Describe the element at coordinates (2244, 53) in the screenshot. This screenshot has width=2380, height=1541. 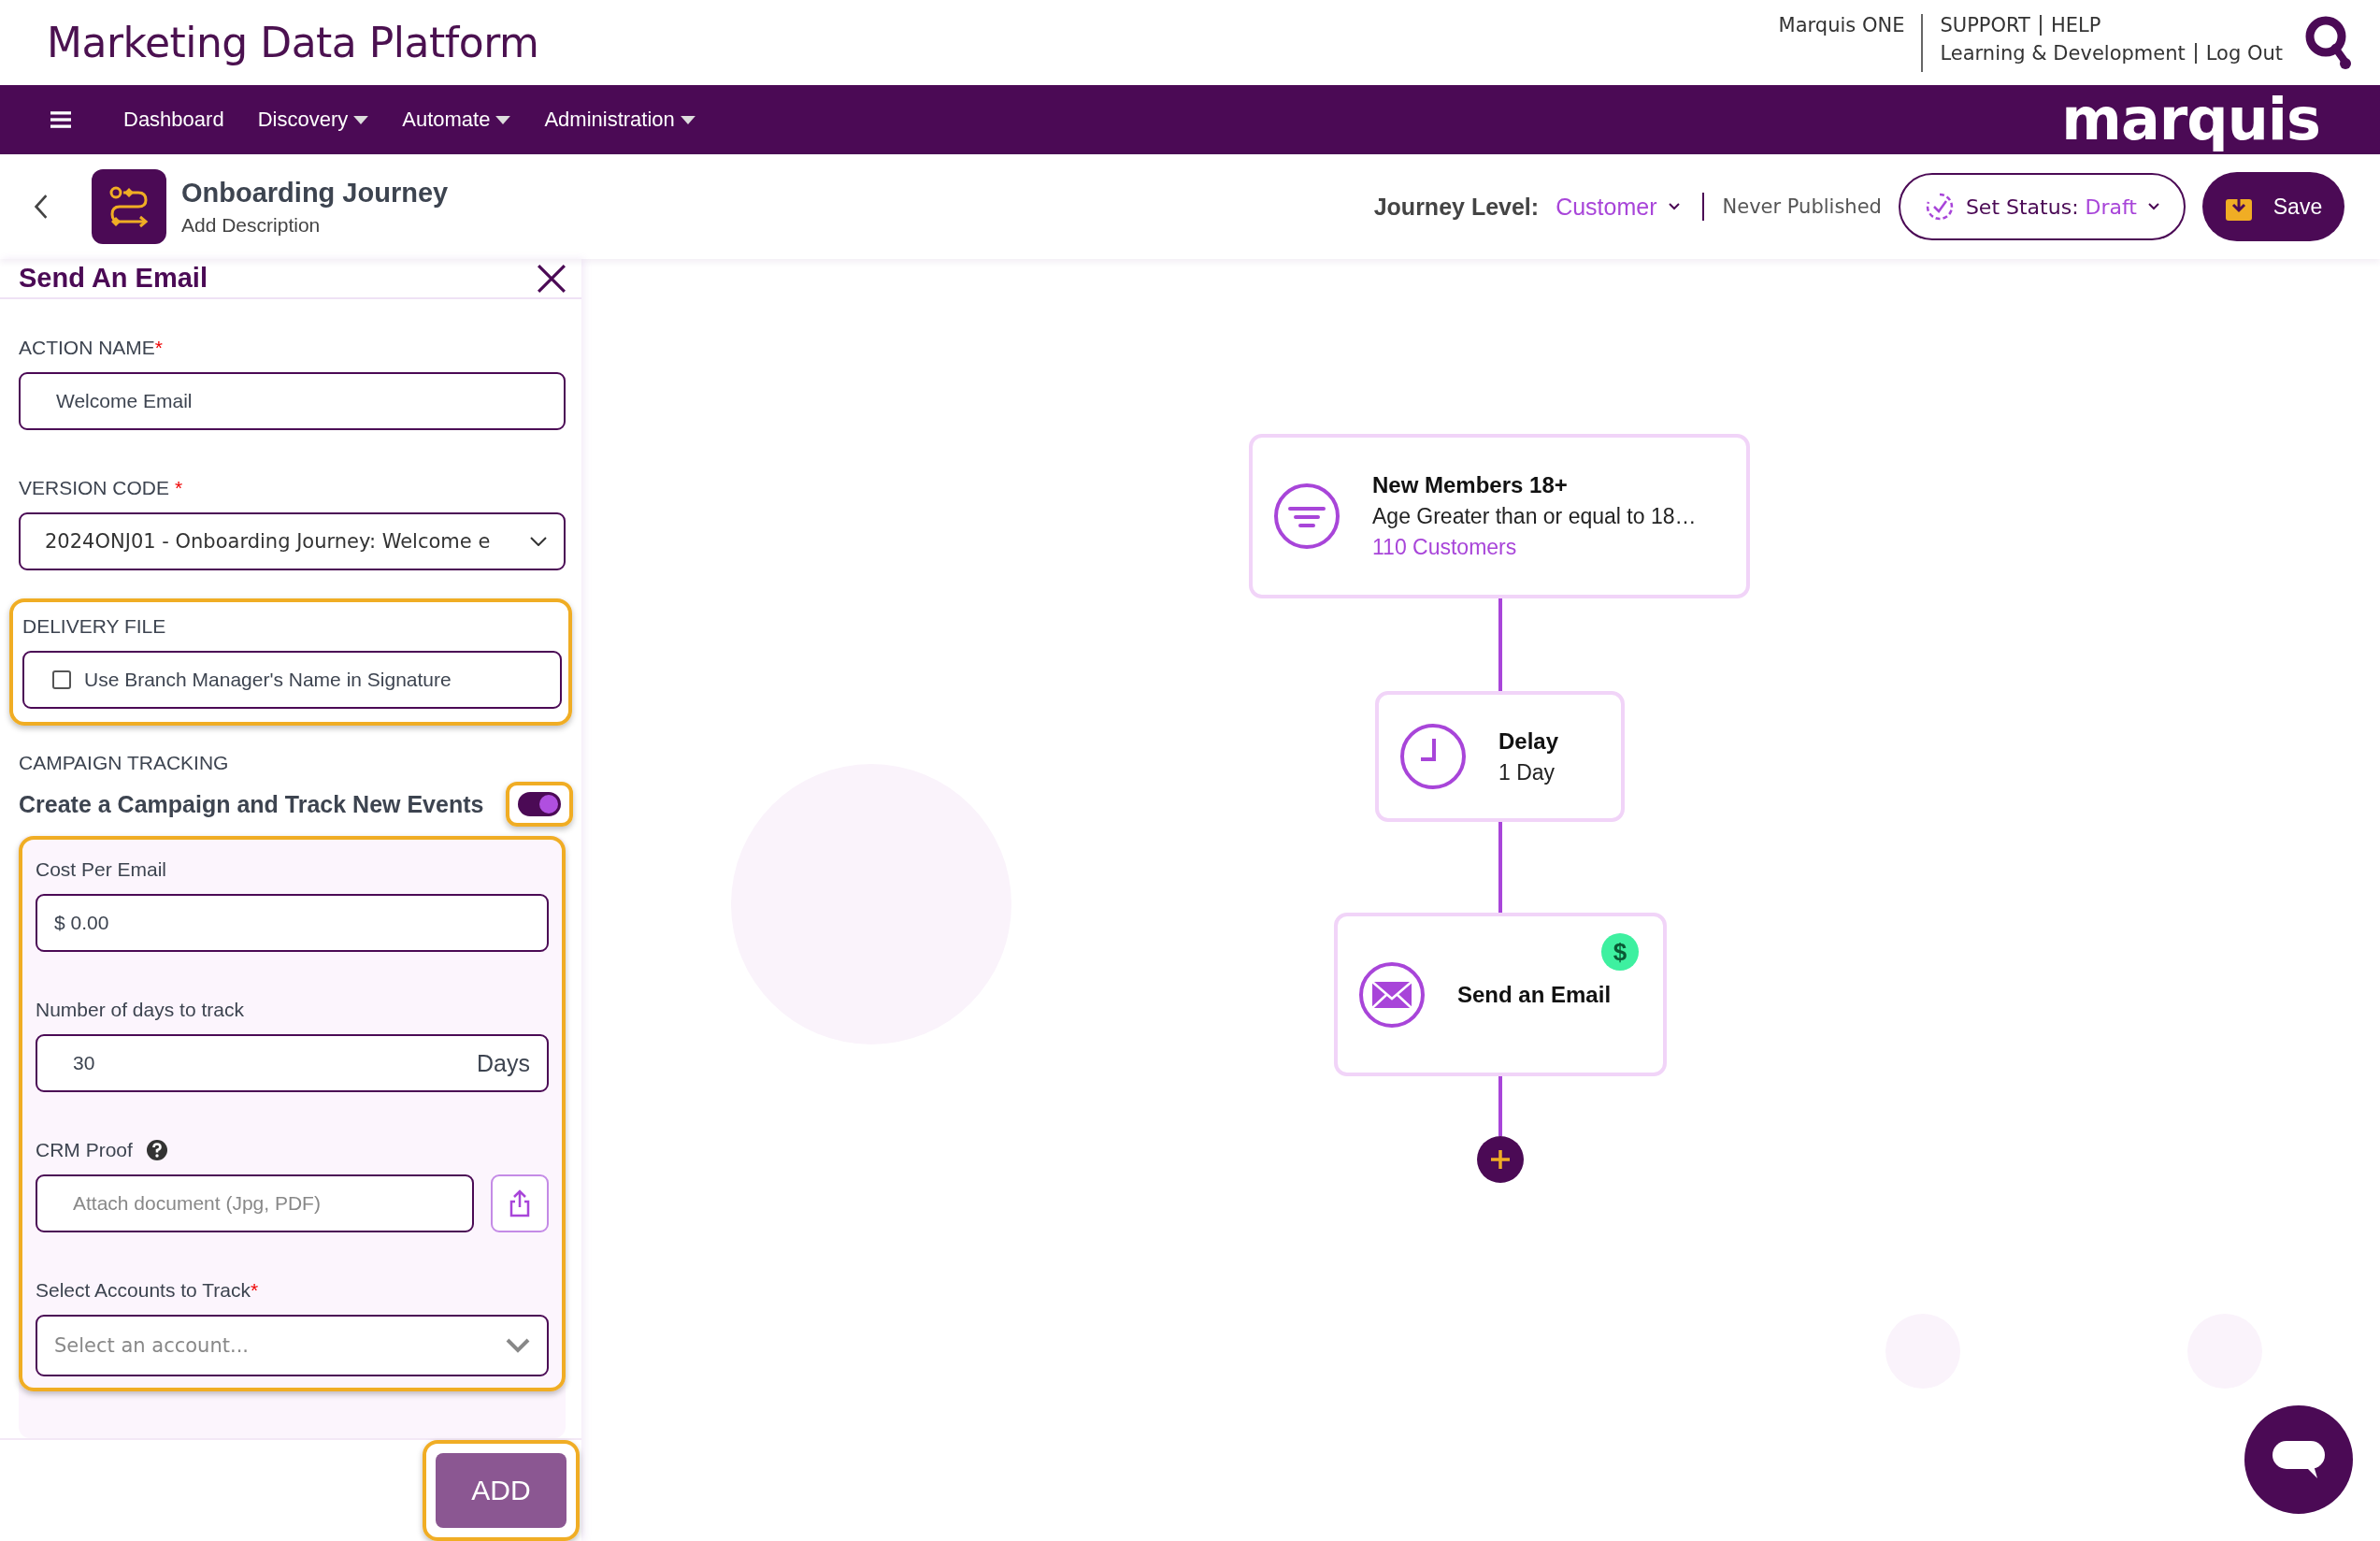
I see `logout-link: Log Out` at that location.